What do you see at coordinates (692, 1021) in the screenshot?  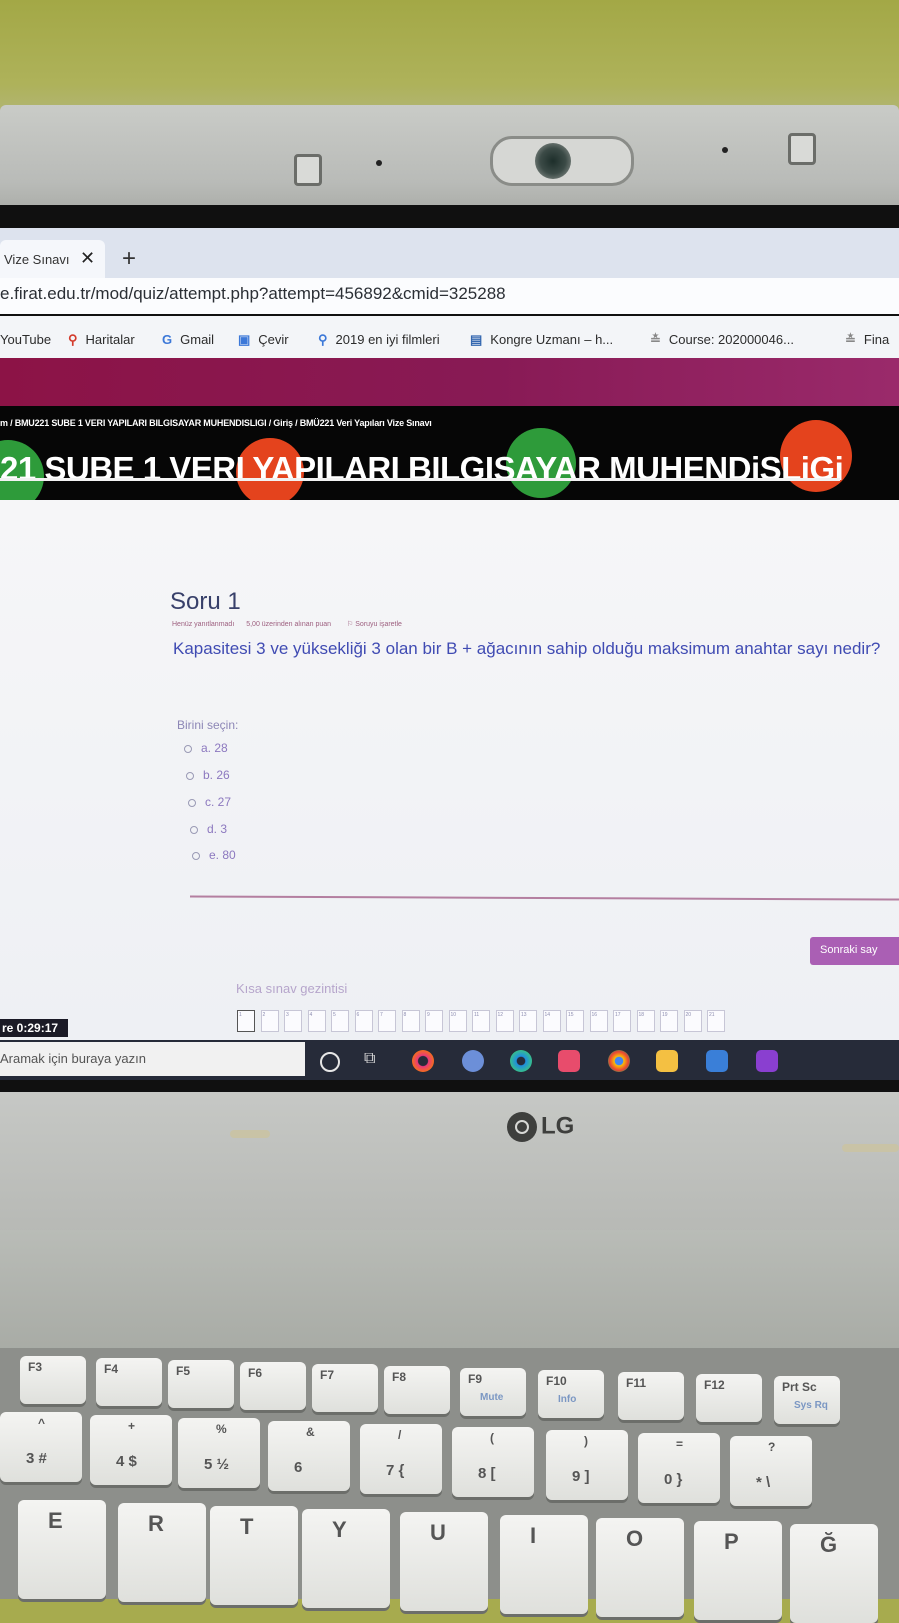 I see `quiz-nav-button: 20` at bounding box center [692, 1021].